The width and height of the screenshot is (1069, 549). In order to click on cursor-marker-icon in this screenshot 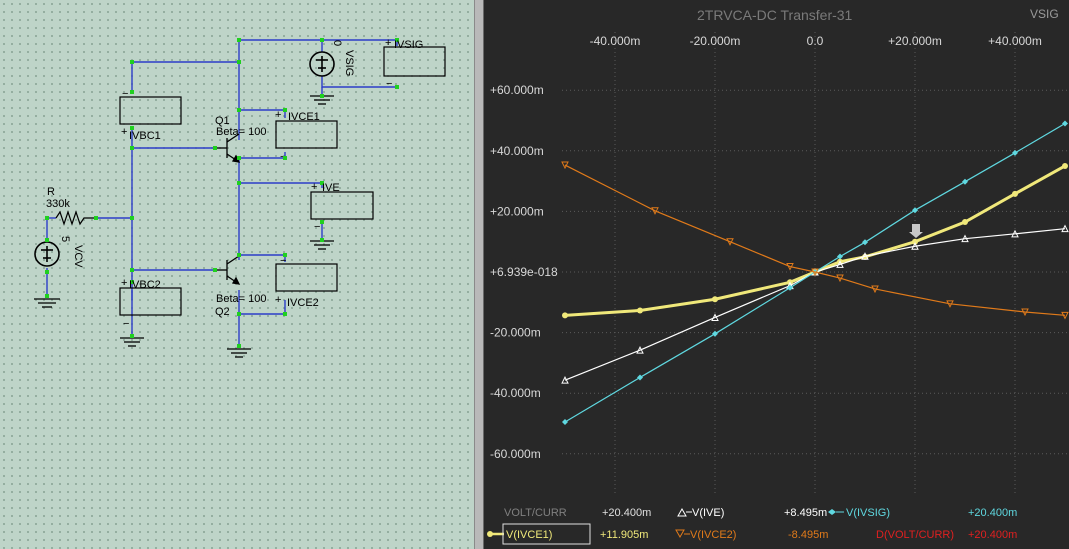, I will do `click(916, 231)`.